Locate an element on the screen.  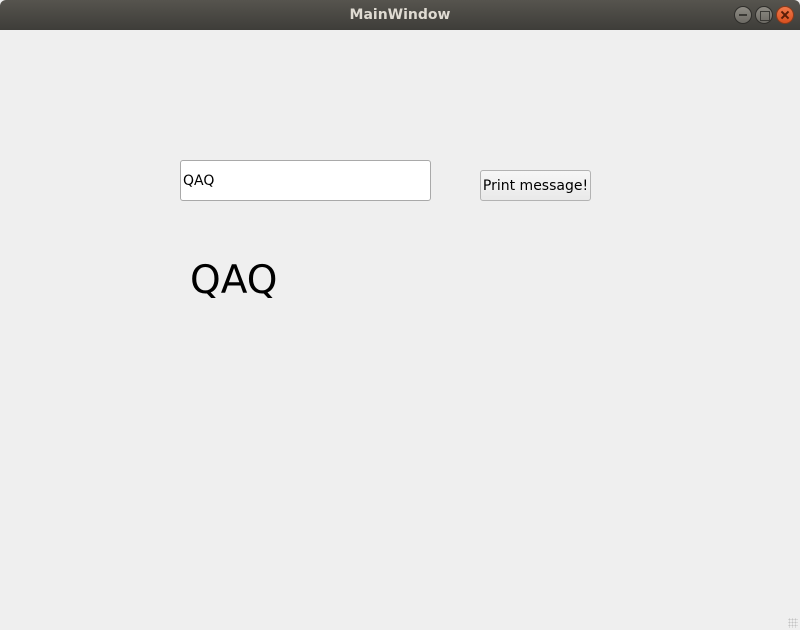
maximize-icon is located at coordinates (764, 15).